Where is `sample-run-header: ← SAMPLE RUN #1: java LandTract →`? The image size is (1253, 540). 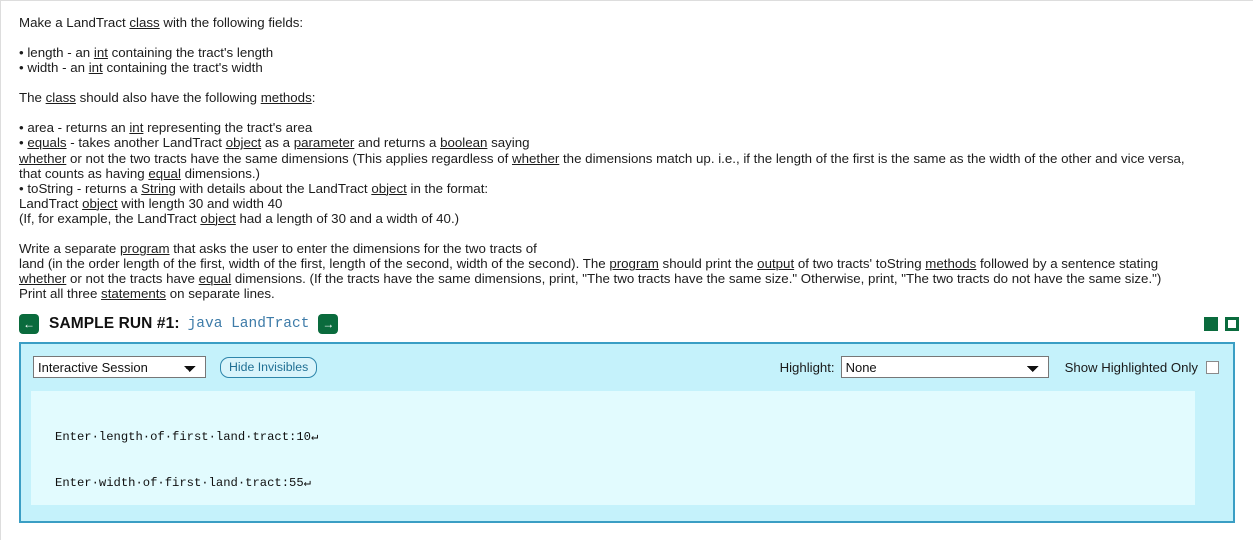 sample-run-header: ← SAMPLE RUN #1: java LandTract → is located at coordinates (627, 324).